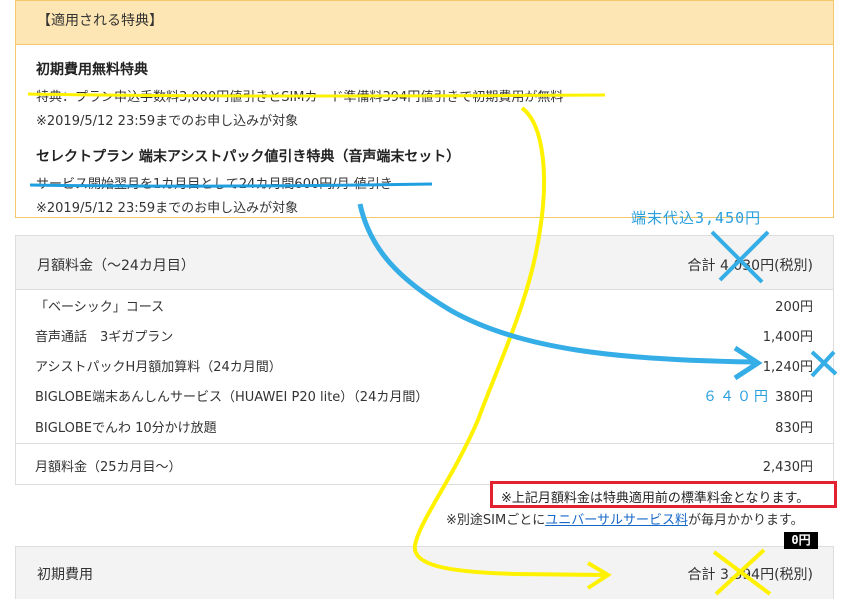  Describe the element at coordinates (801, 540) in the screenshot. I see `annotation-zero-yen: 0円` at that location.